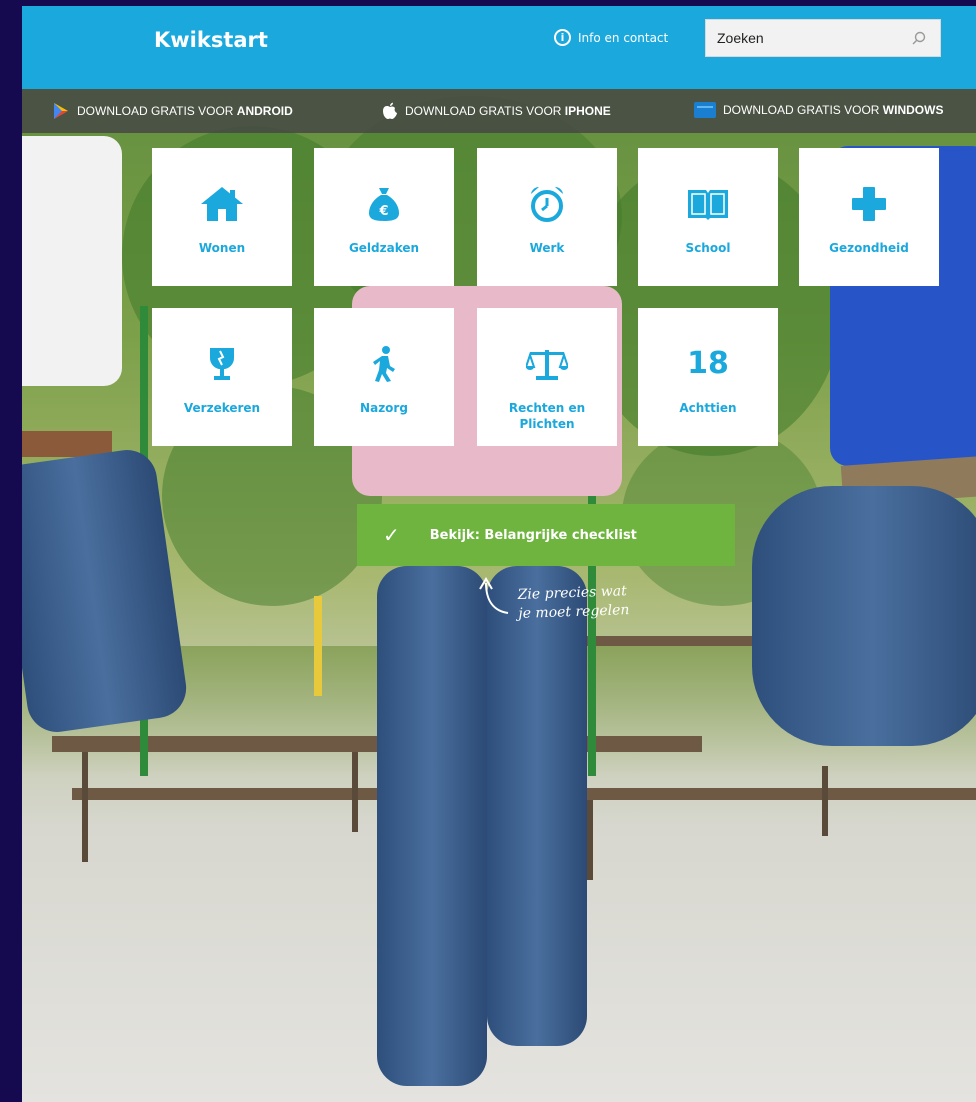 This screenshot has width=976, height=1102. Describe the element at coordinates (869, 248) in the screenshot. I see `tile-label: Gezondheid` at that location.